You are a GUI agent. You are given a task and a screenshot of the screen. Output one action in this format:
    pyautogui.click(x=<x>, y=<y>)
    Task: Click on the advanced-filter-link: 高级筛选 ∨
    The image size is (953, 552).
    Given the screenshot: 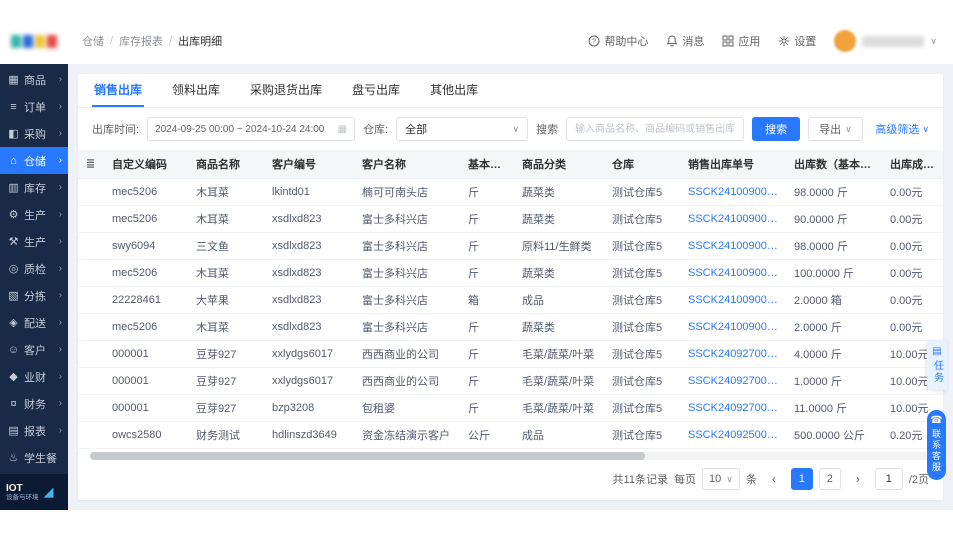 What is the action you would take?
    pyautogui.click(x=902, y=129)
    